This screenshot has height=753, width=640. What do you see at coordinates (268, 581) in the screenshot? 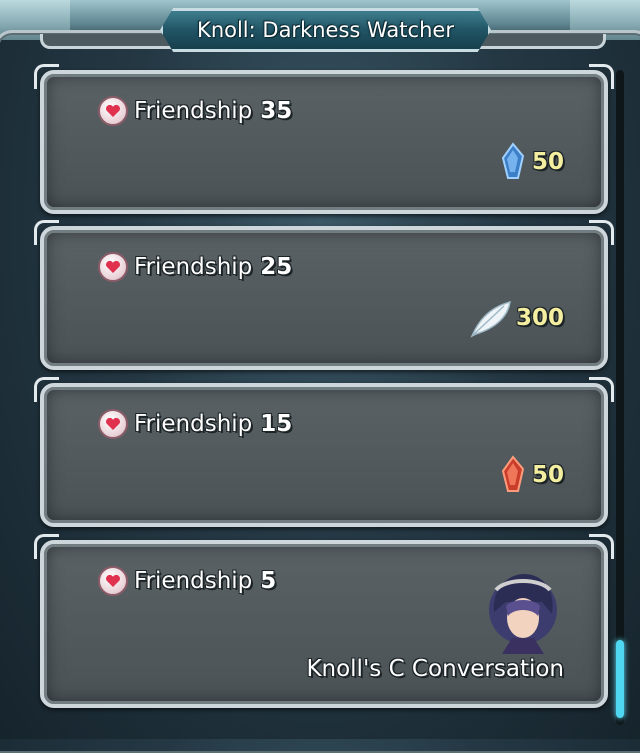
I see `friendship-level: 5` at bounding box center [268, 581].